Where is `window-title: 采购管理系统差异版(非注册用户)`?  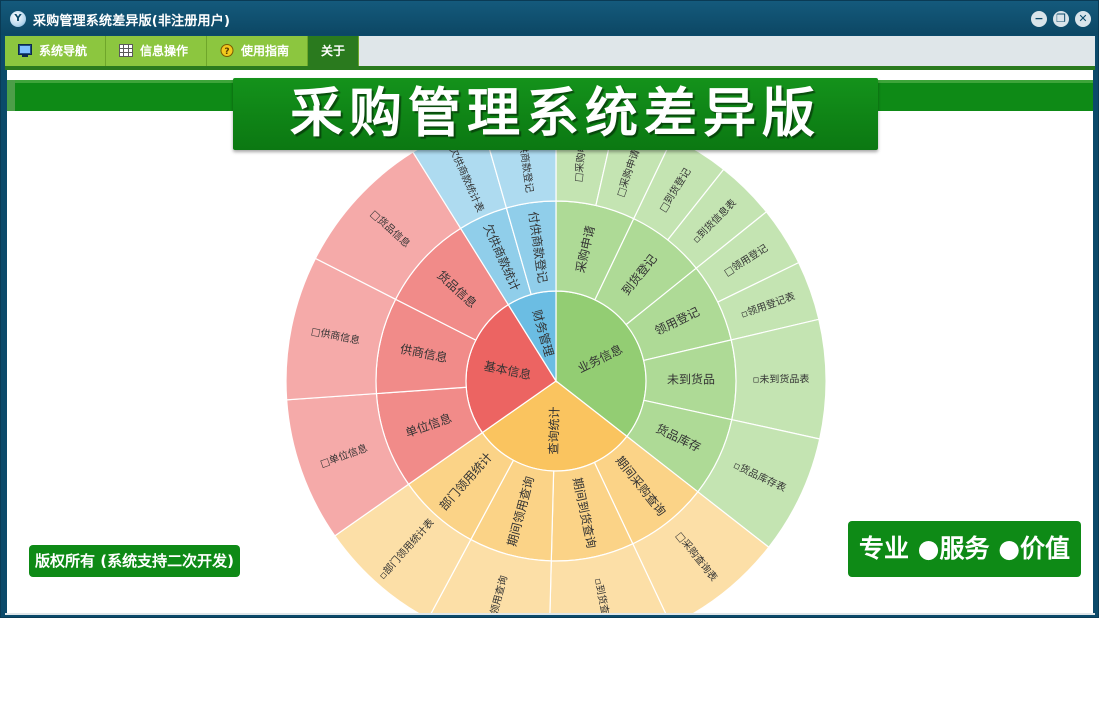
window-title: 采购管理系统差异版(非注册用户) is located at coordinates (132, 21).